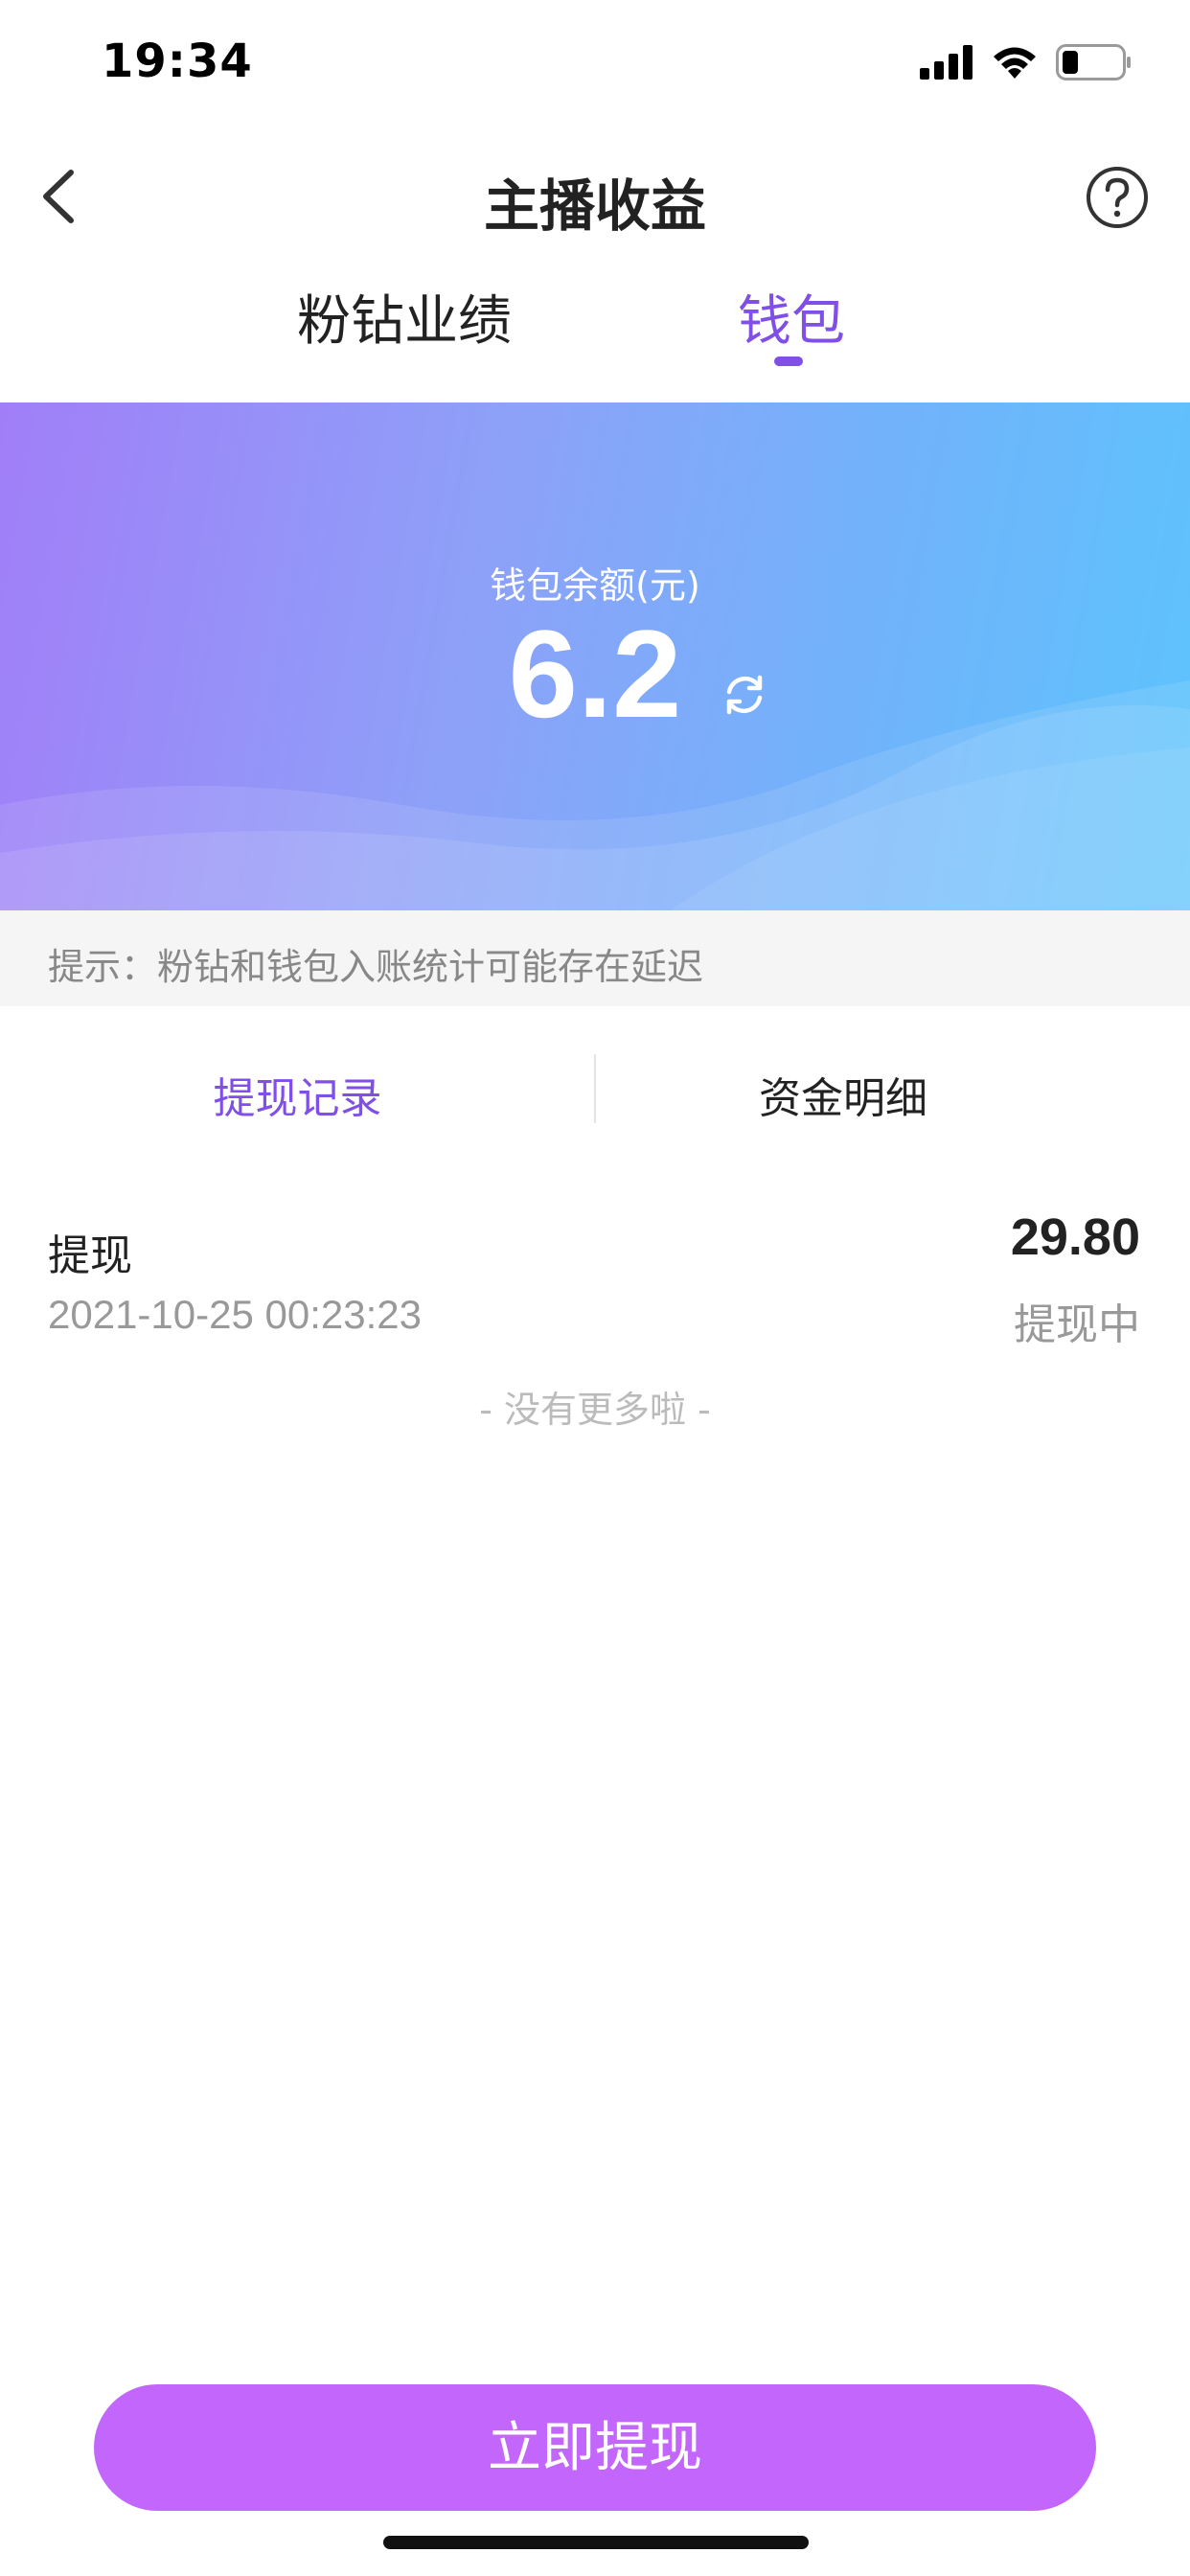 This screenshot has width=1190, height=2576. I want to click on status-icons, so click(1027, 62).